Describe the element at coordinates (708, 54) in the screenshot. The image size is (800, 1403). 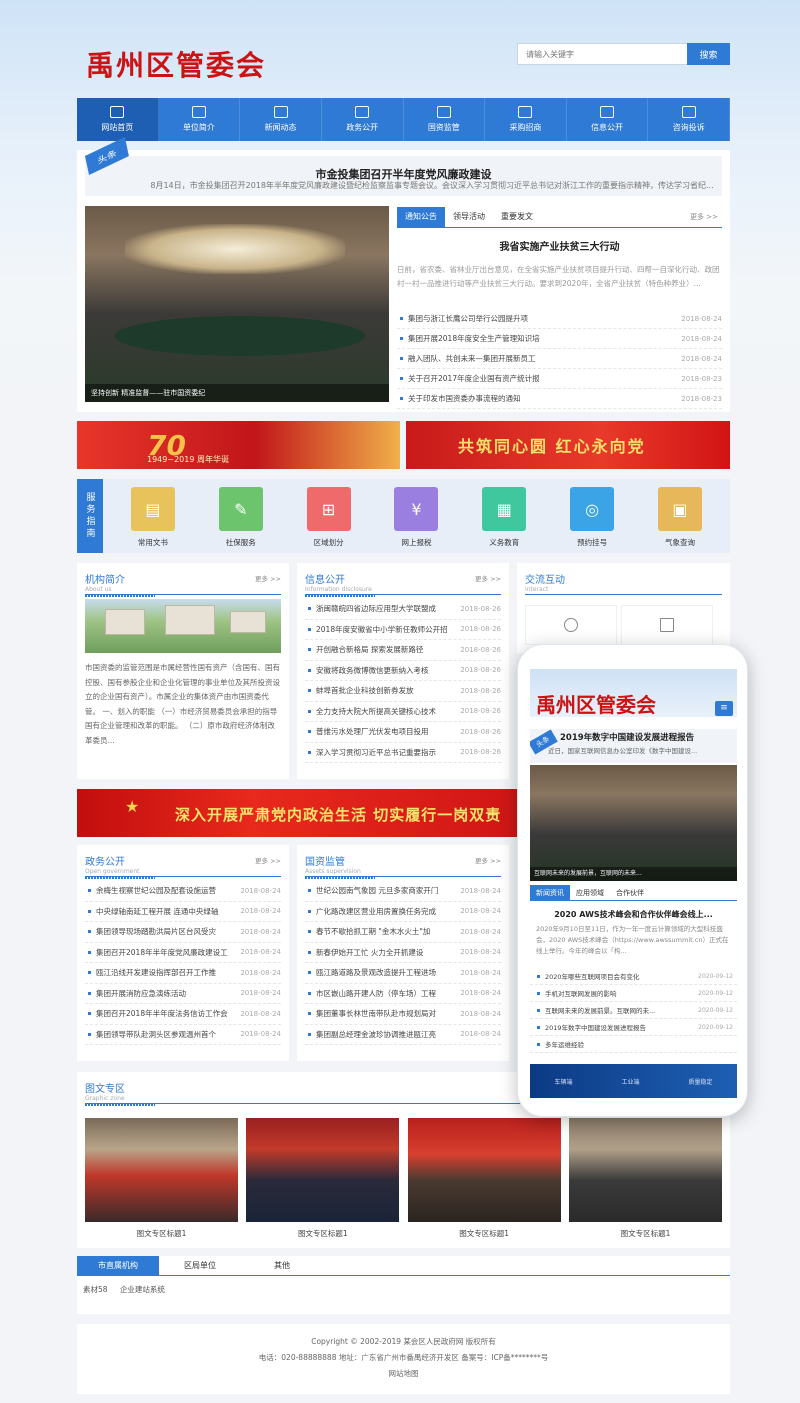
I see `search-button: 搜索` at that location.